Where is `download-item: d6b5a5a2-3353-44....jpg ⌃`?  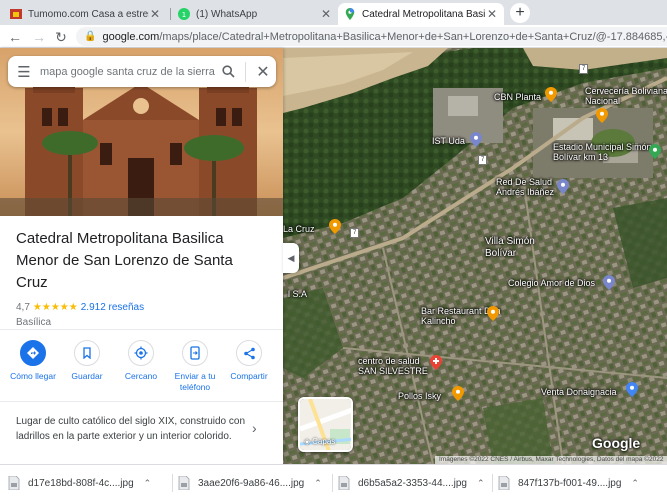 download-item: d6b5a5a2-3353-44....jpg ⌃ is located at coordinates (411, 483).